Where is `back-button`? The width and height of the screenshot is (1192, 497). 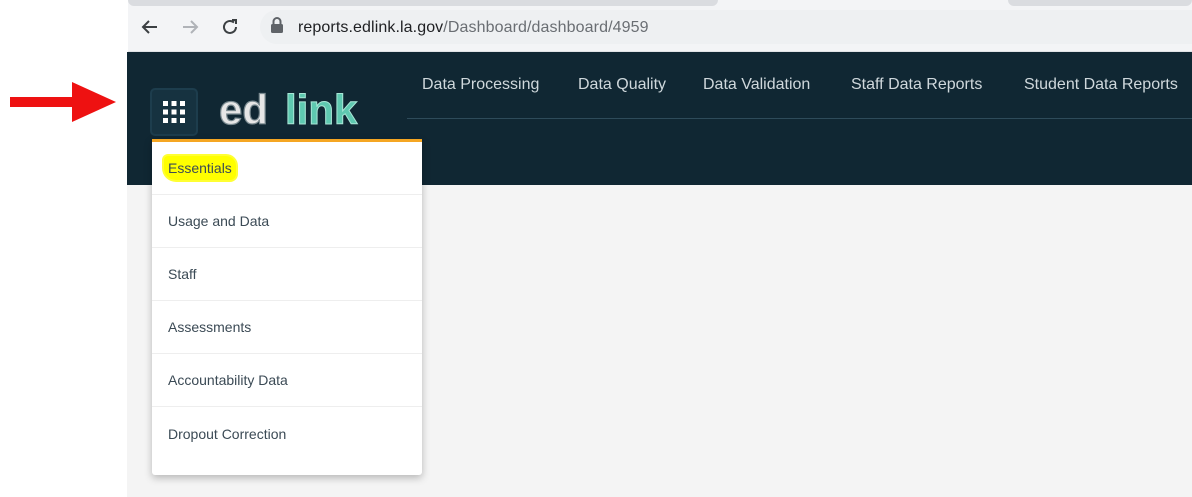
back-button is located at coordinates (150, 27).